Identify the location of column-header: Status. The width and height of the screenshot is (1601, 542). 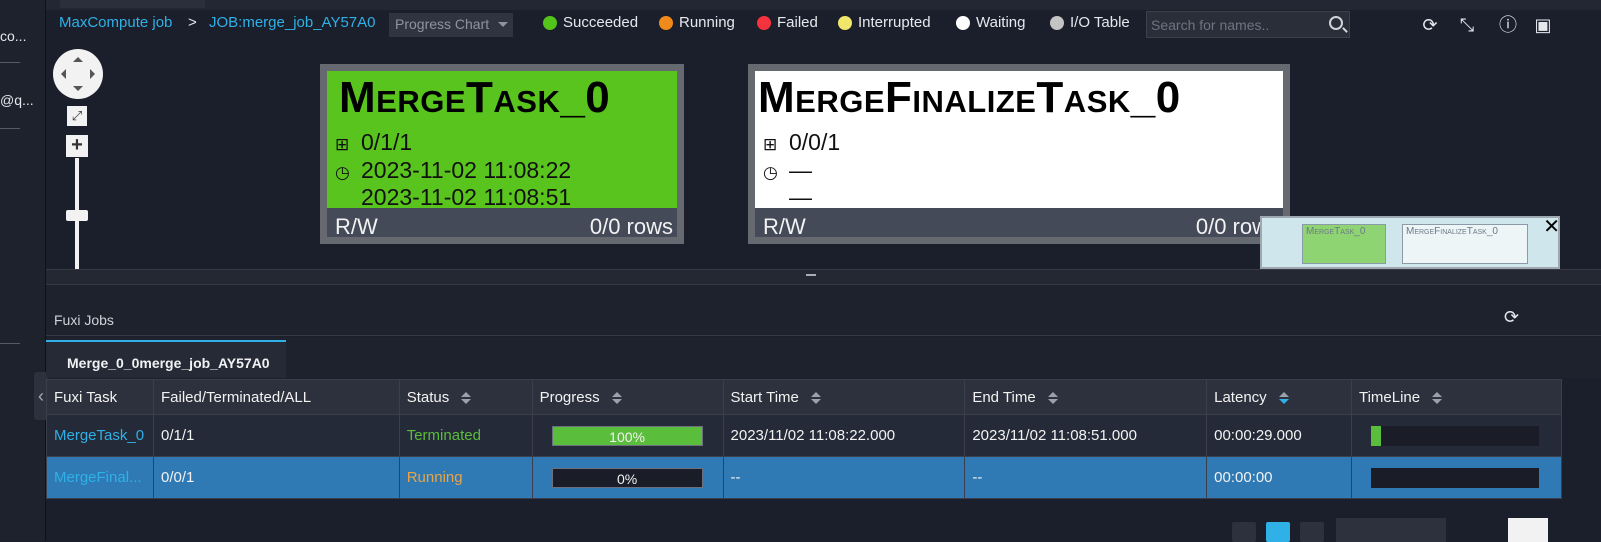
(465, 397).